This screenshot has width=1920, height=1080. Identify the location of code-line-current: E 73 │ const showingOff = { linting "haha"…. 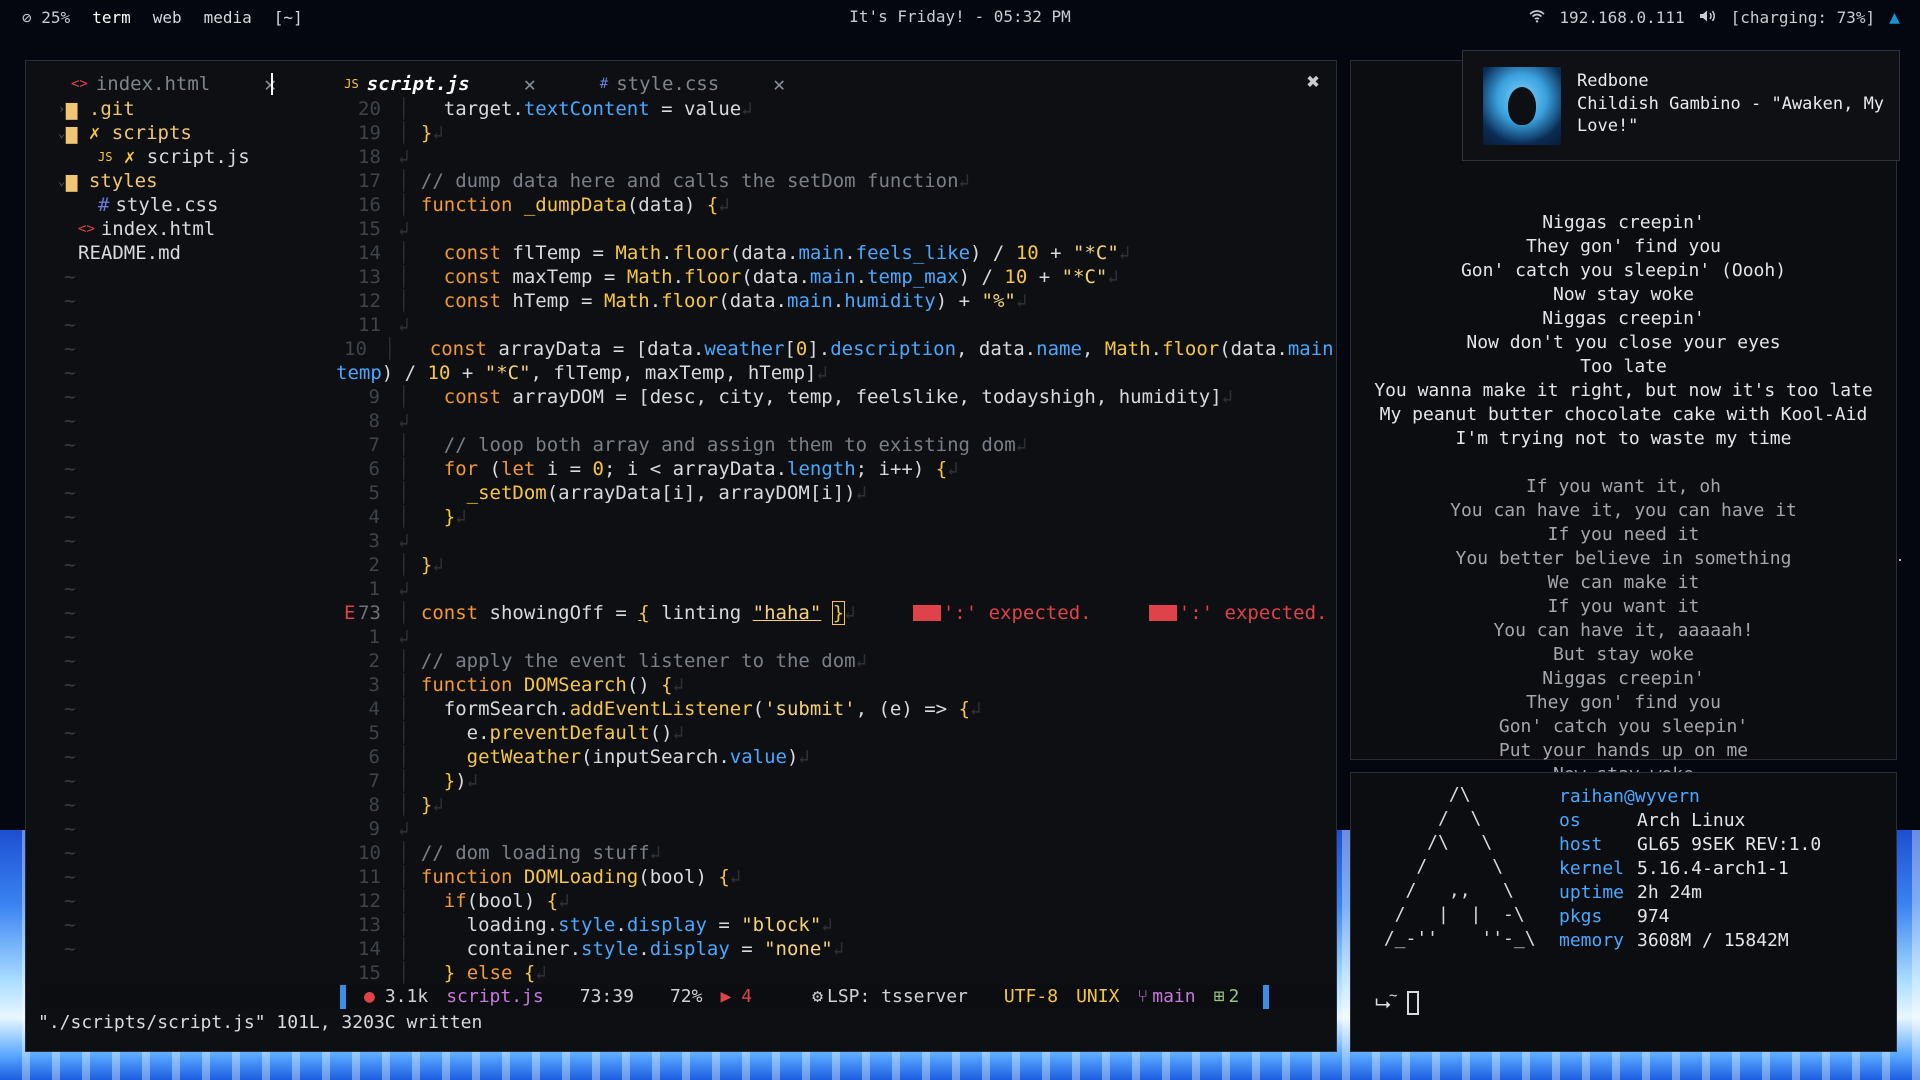
(836, 613).